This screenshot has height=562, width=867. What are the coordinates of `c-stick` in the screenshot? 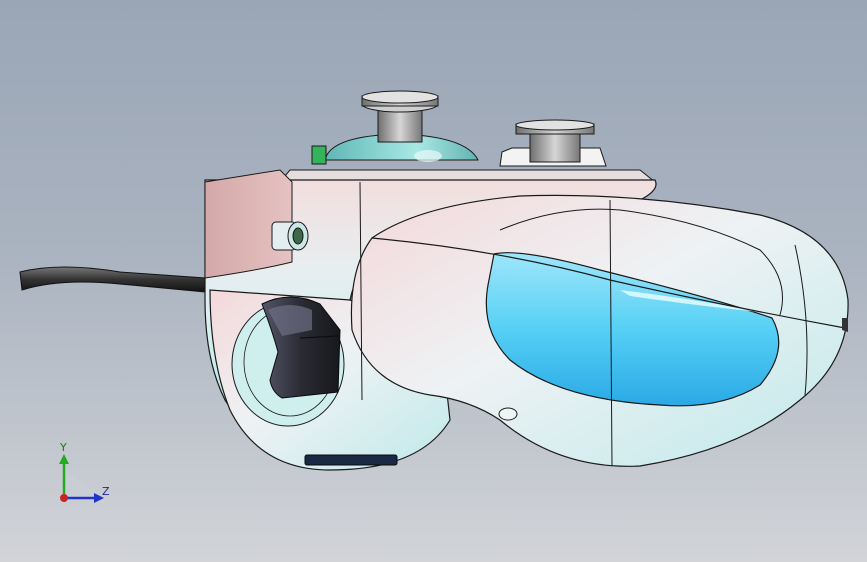 It's located at (553, 143).